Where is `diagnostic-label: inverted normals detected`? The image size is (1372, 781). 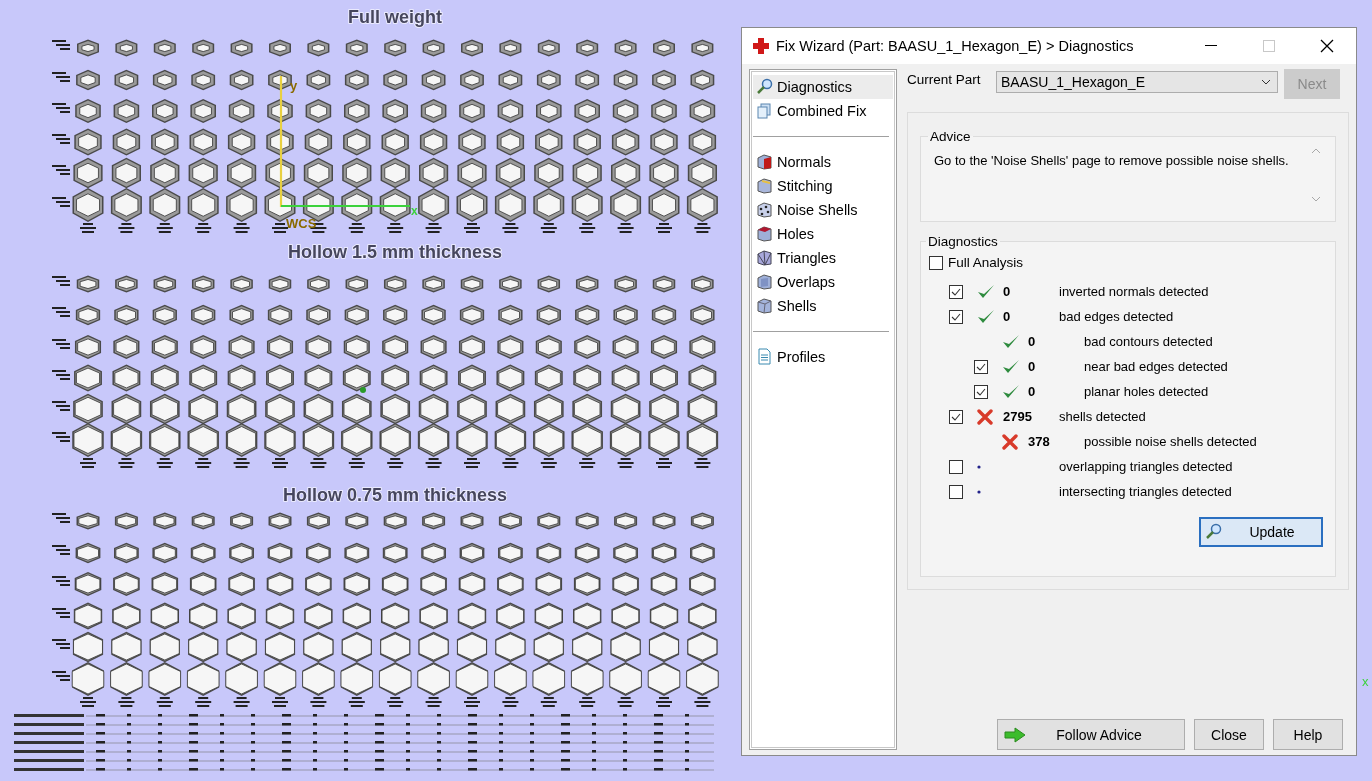 diagnostic-label: inverted normals detected is located at coordinates (1134, 291).